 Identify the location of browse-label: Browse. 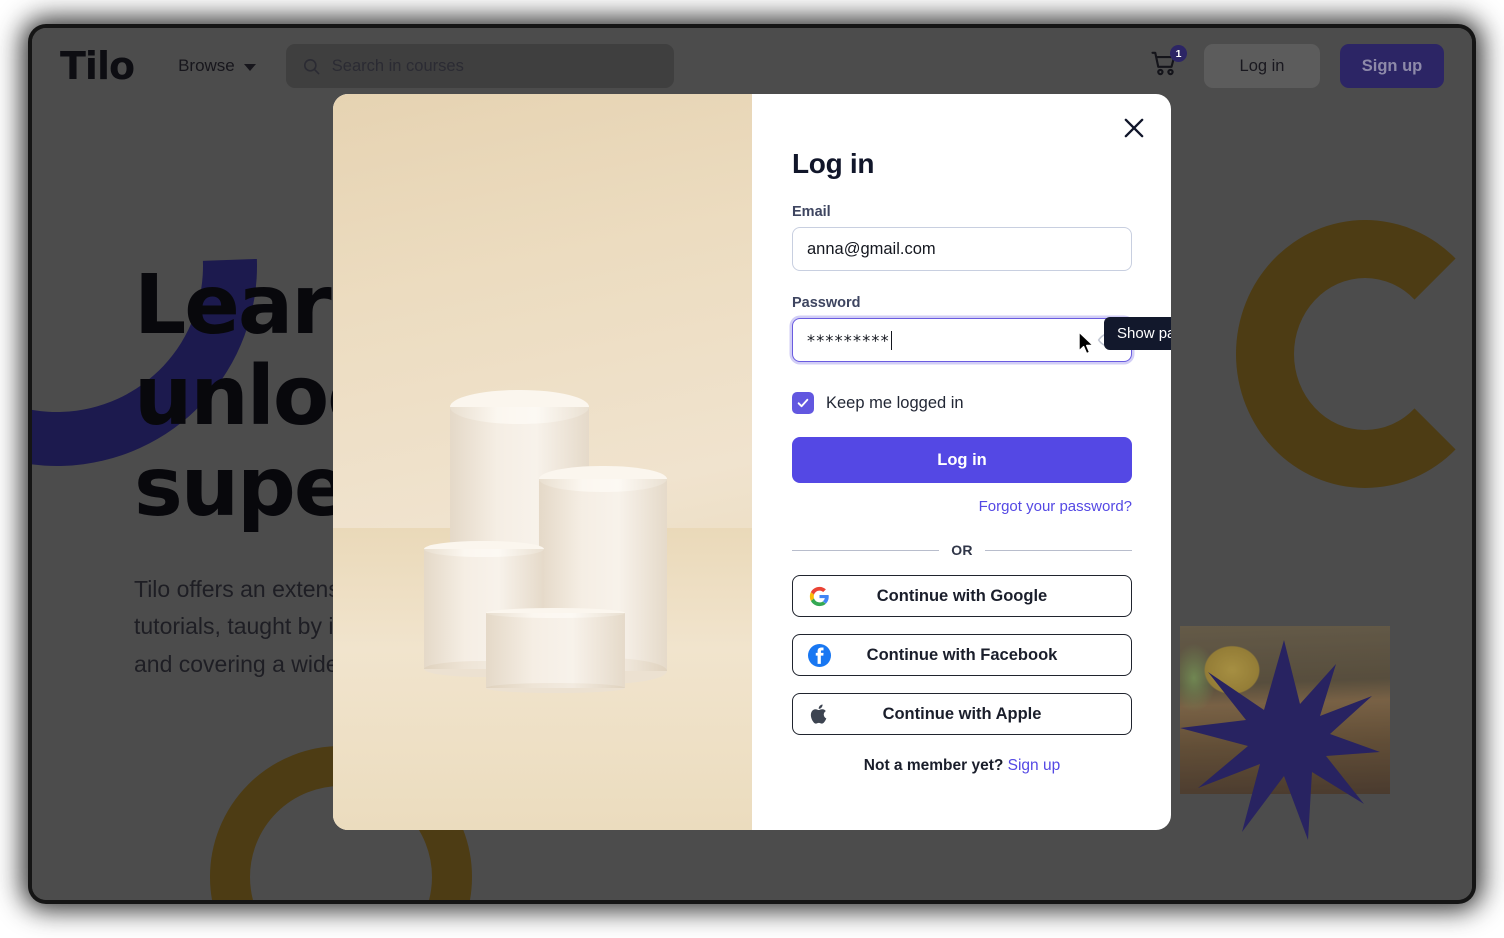
(206, 65).